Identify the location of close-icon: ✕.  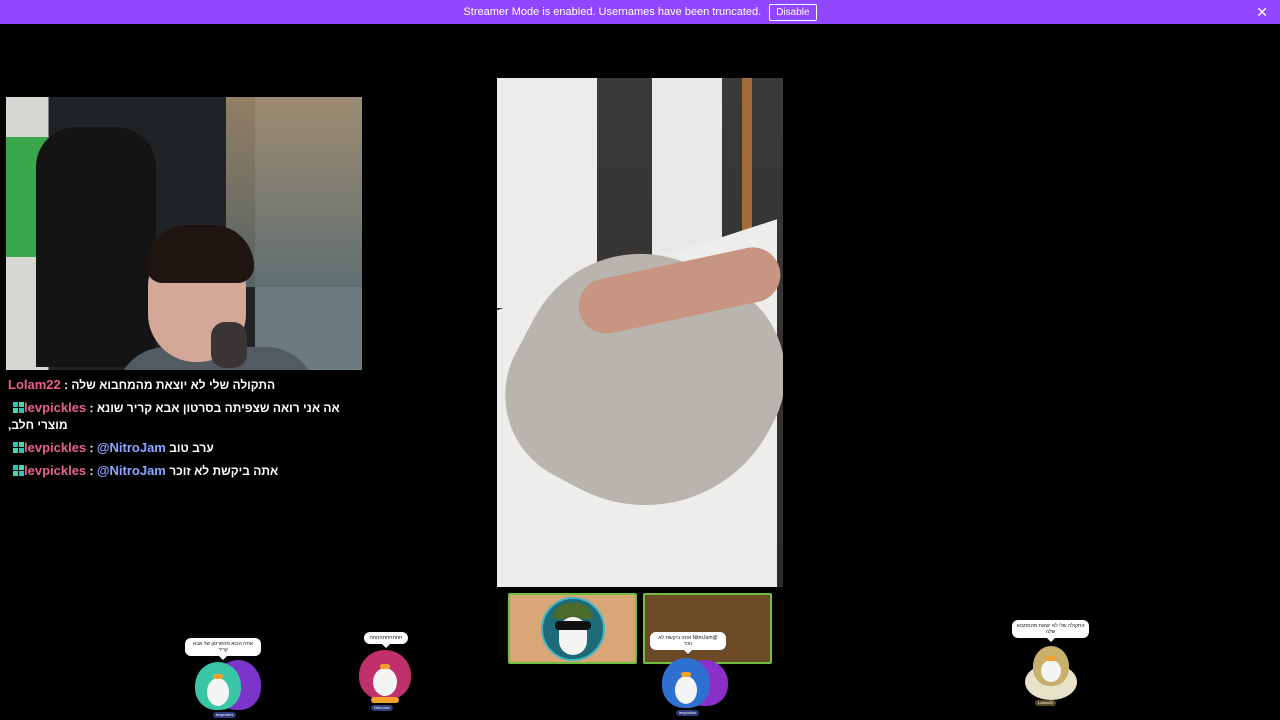
(1262, 12).